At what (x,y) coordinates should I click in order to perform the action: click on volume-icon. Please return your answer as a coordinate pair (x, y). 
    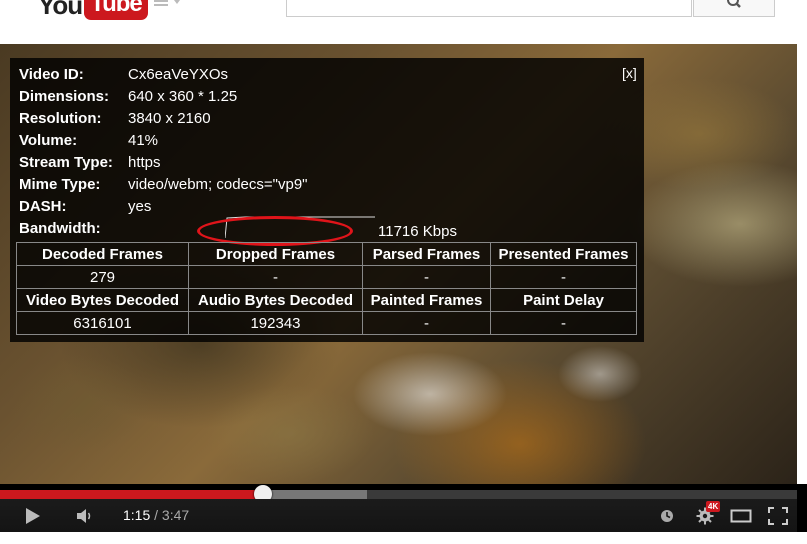
    Looking at the image, I should click on (84, 515).